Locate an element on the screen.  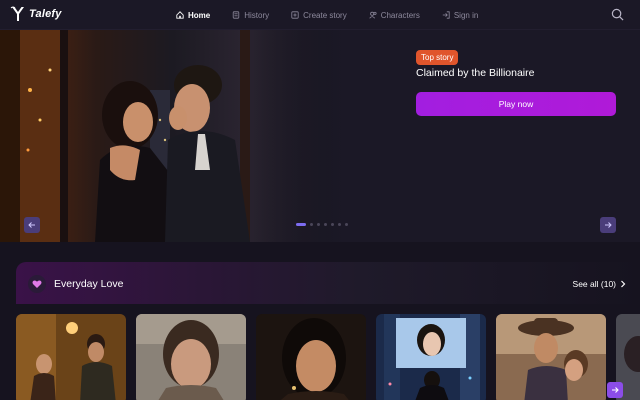
hero-image-fade is located at coordinates (300, 136).